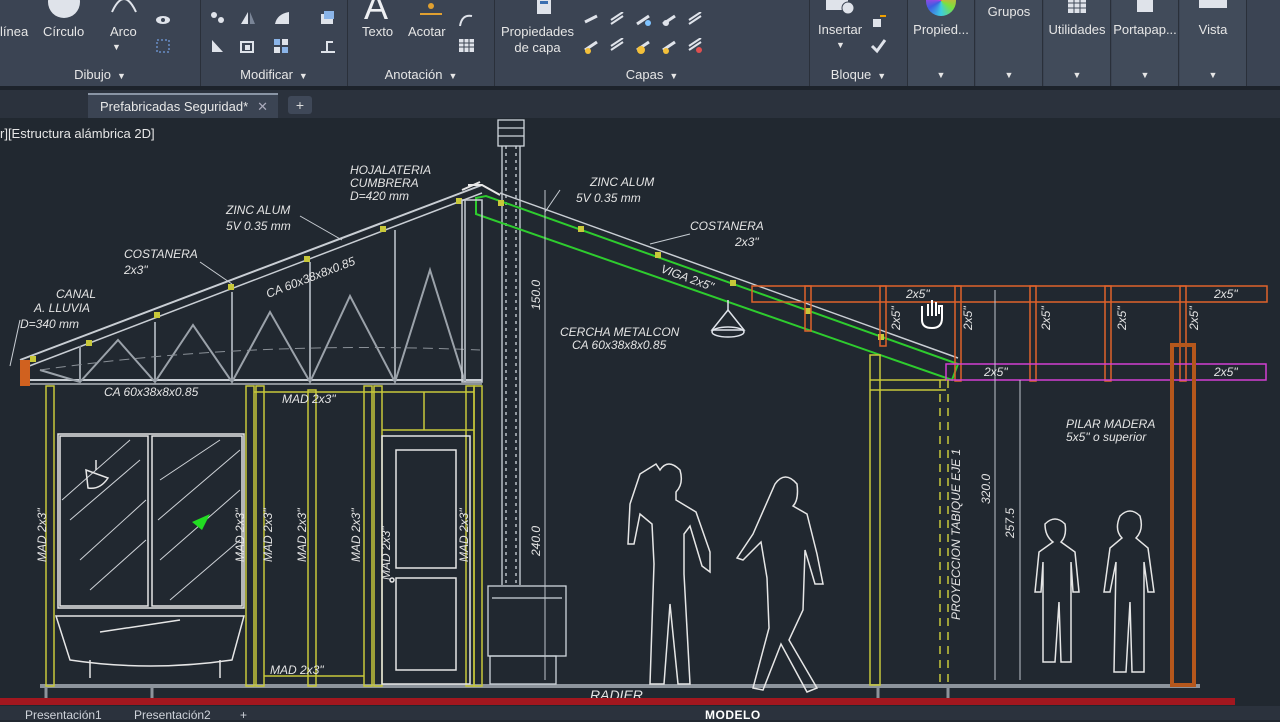 This screenshot has width=1280, height=722. I want to click on circle-icon, so click(64, 9).